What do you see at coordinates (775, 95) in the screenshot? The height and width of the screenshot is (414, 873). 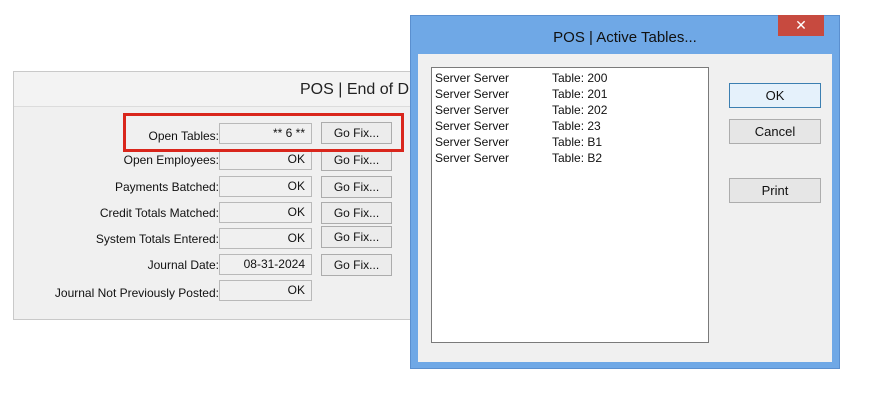 I see `ok-button: OK` at bounding box center [775, 95].